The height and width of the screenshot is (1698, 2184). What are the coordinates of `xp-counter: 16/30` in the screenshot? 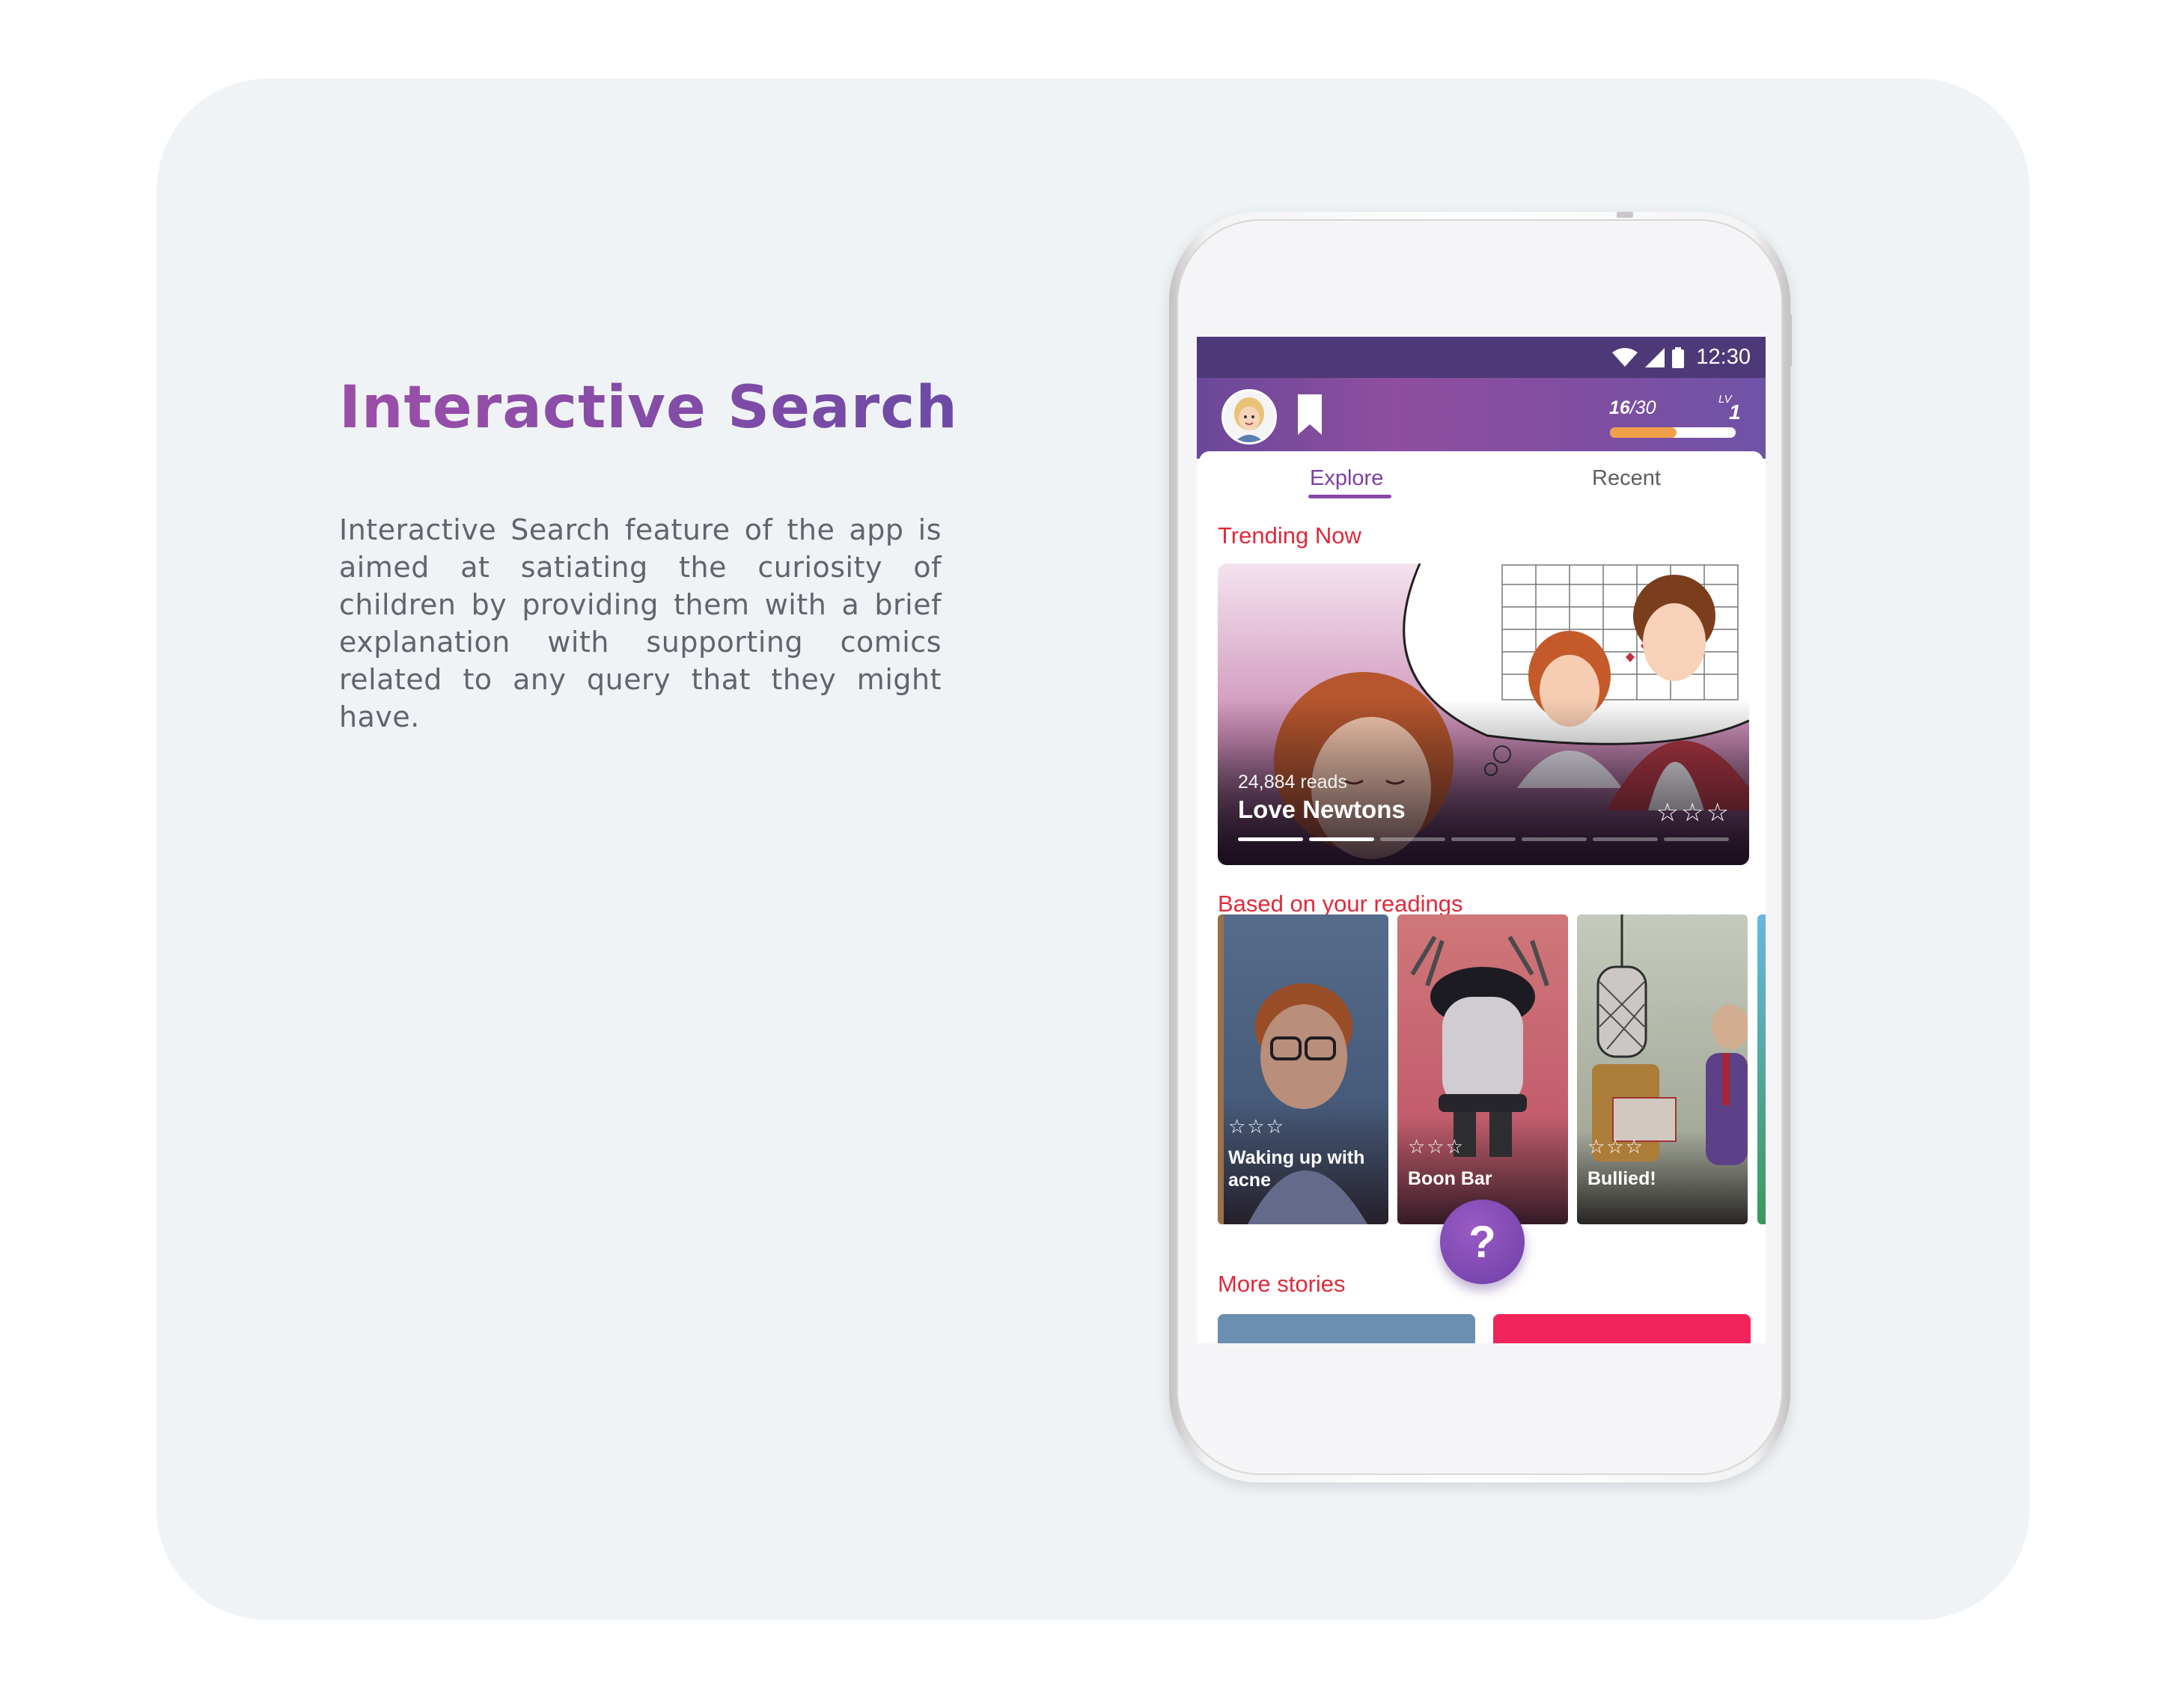 It's located at (1633, 408).